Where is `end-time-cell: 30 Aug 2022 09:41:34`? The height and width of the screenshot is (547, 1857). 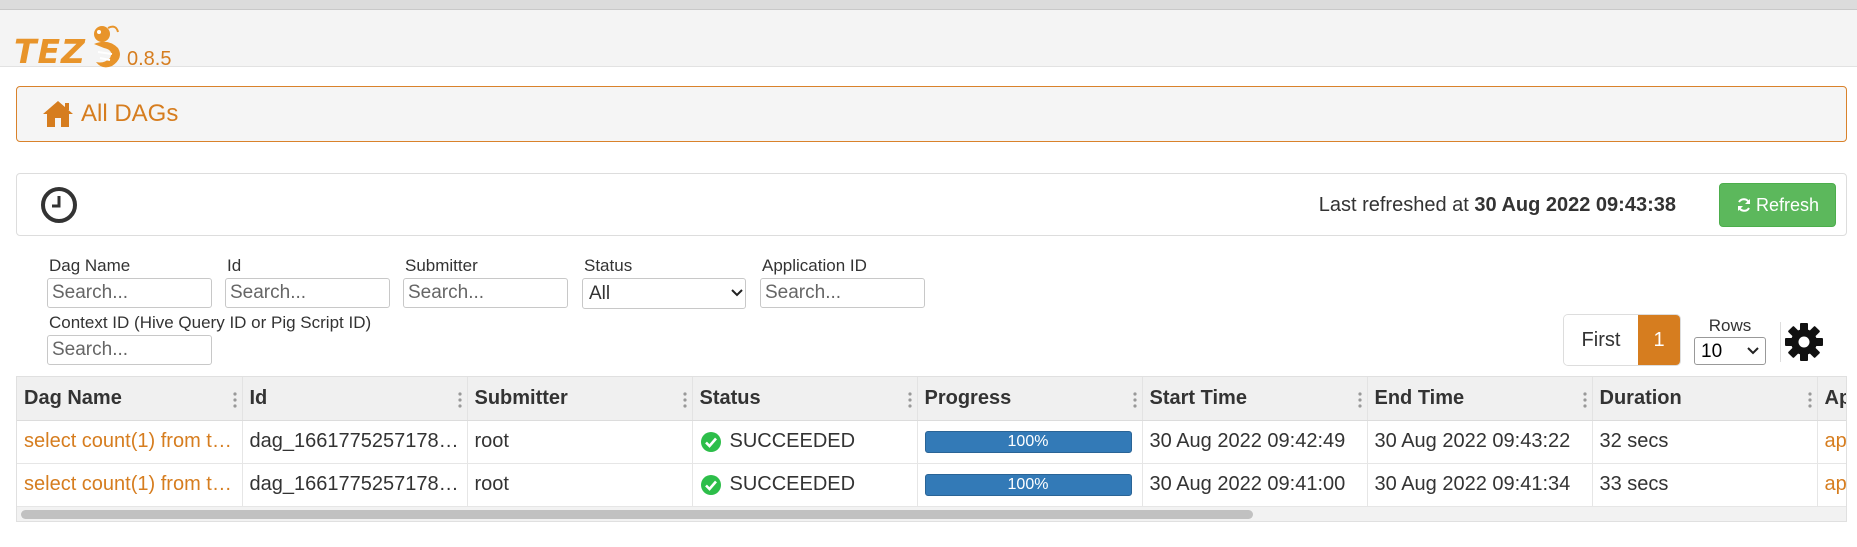
end-time-cell: 30 Aug 2022 09:41:34 is located at coordinates (1480, 485).